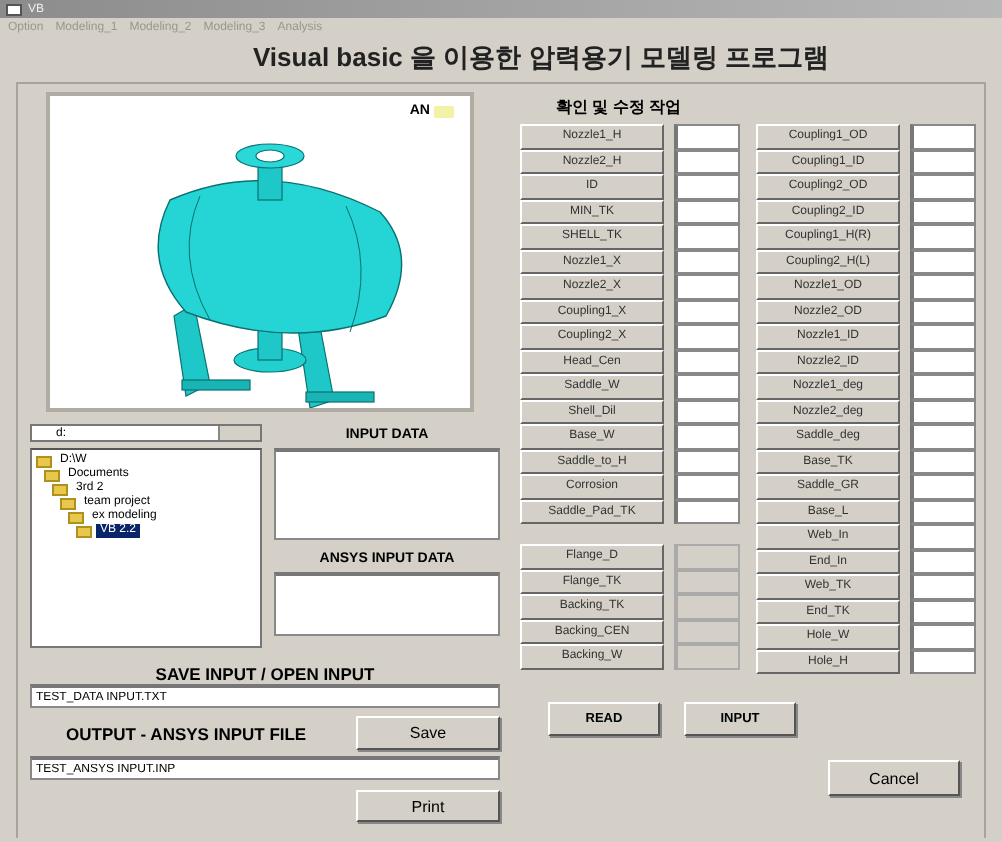 The width and height of the screenshot is (1002, 842). Describe the element at coordinates (14, 9) in the screenshot. I see `window-icon` at that location.